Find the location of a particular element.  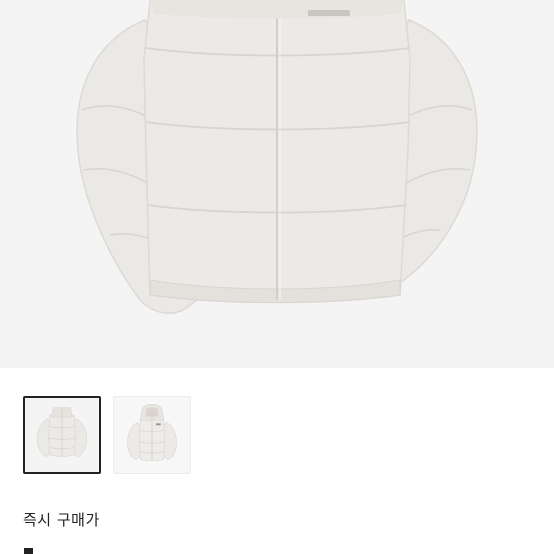

puffer-jacket-thumbnail-icon is located at coordinates (62, 435).